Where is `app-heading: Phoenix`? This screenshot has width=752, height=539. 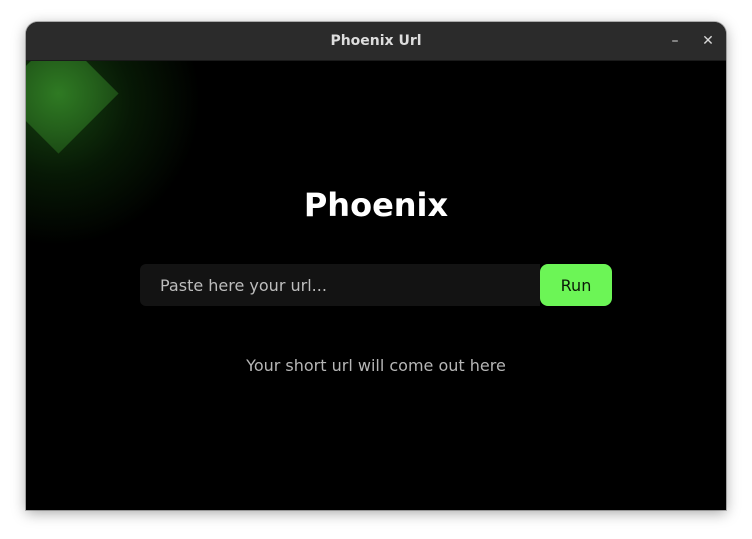 app-heading: Phoenix is located at coordinates (376, 205).